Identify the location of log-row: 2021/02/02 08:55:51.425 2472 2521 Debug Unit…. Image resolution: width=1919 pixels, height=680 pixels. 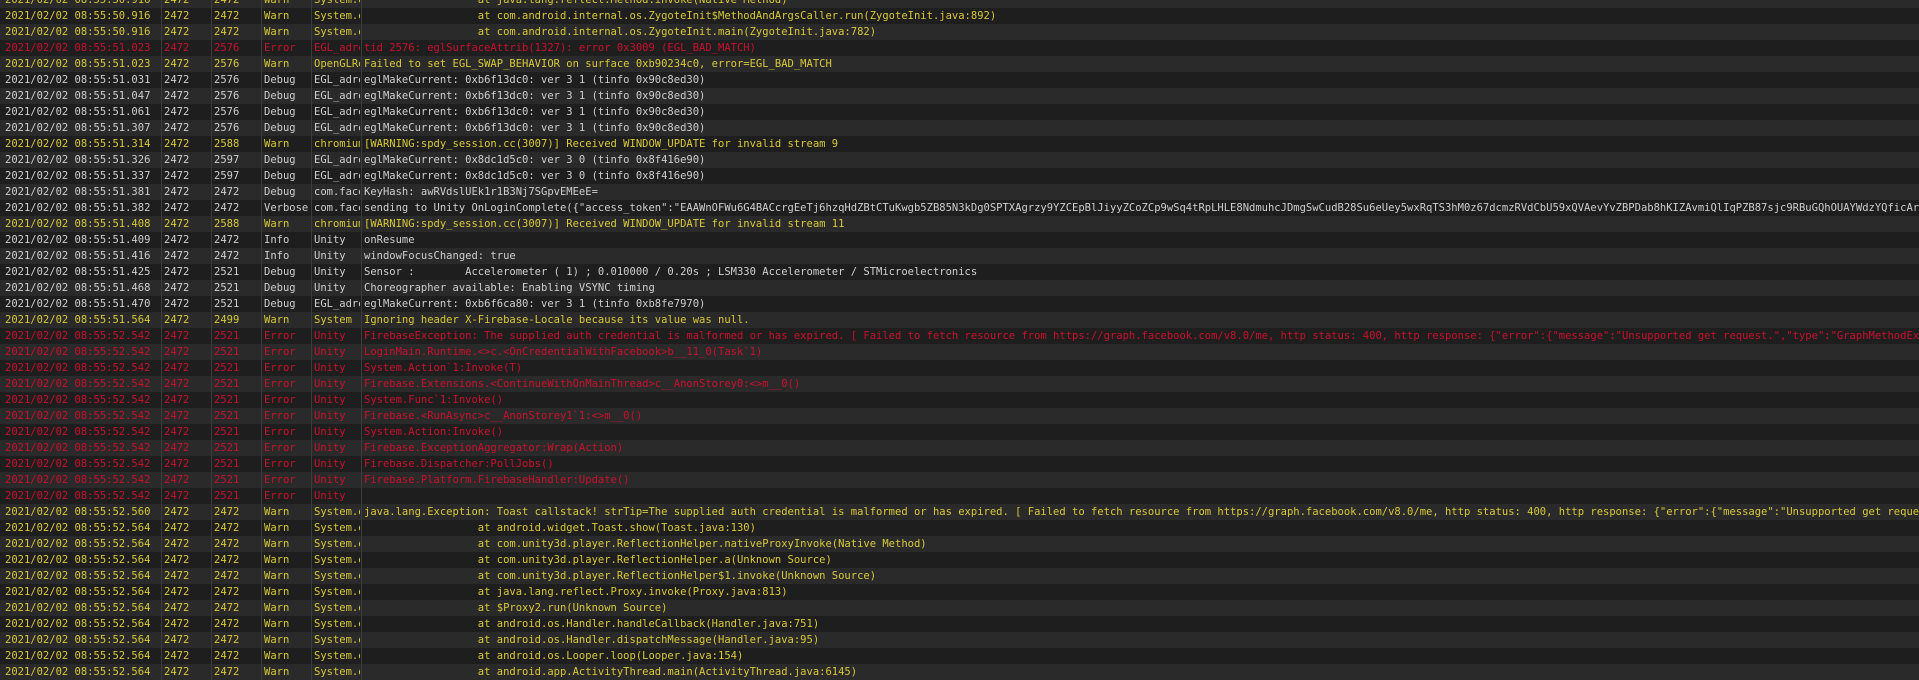
(959, 272).